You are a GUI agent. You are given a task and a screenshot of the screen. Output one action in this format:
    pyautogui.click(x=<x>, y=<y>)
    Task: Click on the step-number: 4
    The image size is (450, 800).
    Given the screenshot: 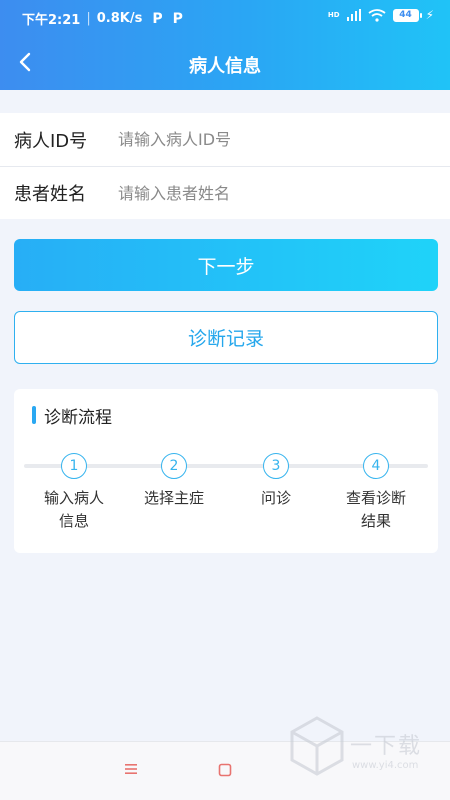 What is the action you would take?
    pyautogui.click(x=376, y=466)
    